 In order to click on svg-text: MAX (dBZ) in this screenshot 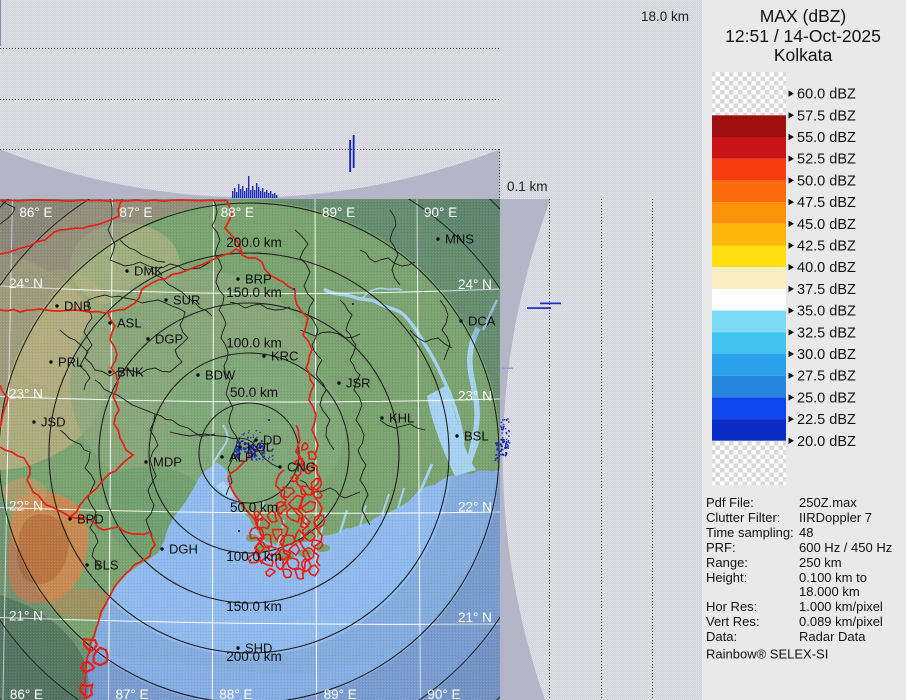, I will do `click(803, 16)`.